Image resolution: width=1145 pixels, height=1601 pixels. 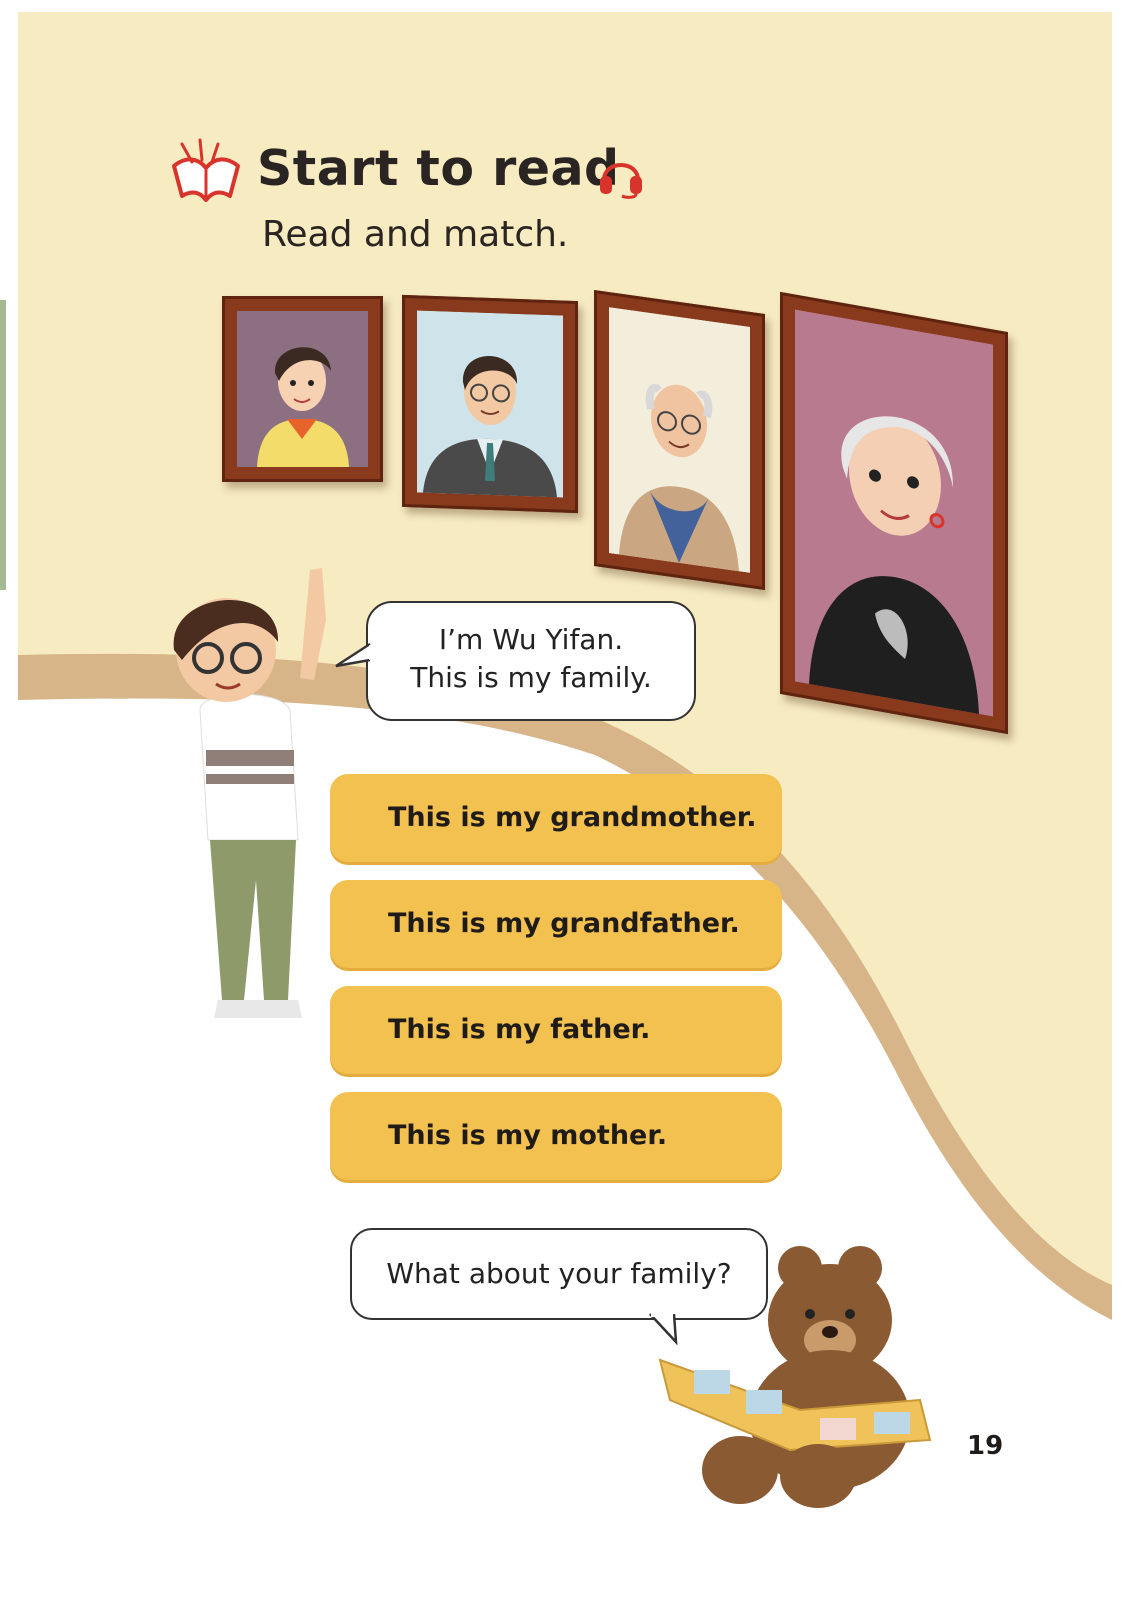 I want to click on sentence-grandmother: This is my grandmother., so click(x=556, y=818).